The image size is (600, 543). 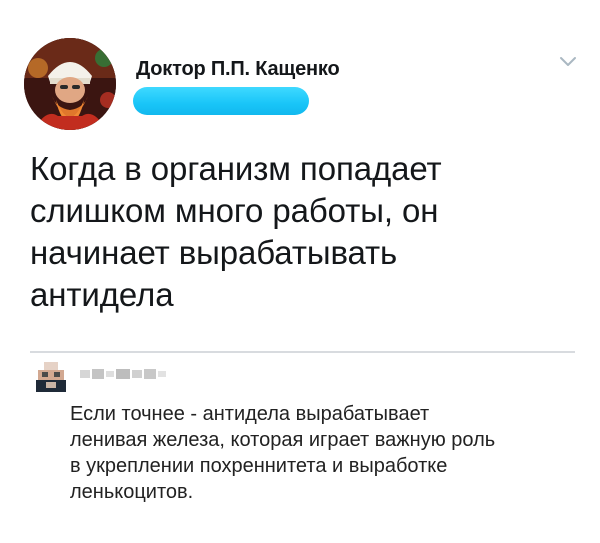 I want to click on reply-text-line: в укреплении похреннитета и выработке, so click(x=259, y=466).